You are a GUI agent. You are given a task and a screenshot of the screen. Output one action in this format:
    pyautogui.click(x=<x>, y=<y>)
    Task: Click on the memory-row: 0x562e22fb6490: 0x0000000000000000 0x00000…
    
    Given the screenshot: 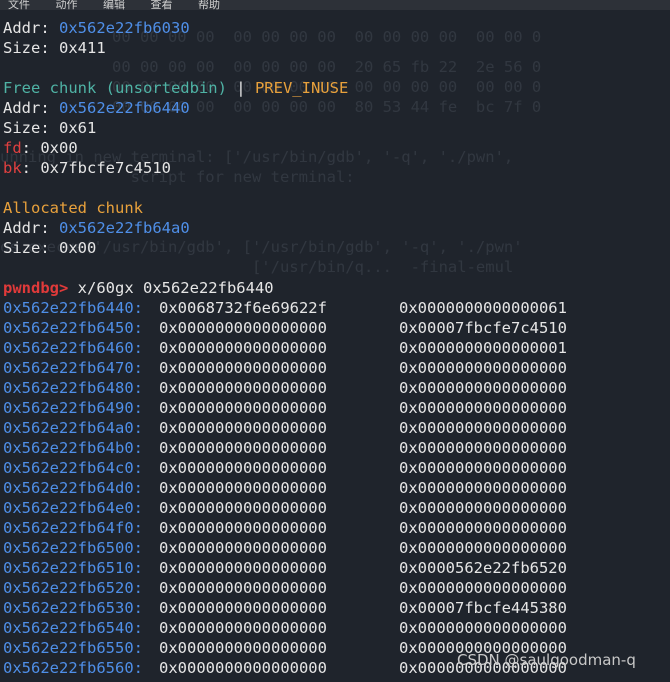 What is the action you would take?
    pyautogui.click(x=336, y=408)
    